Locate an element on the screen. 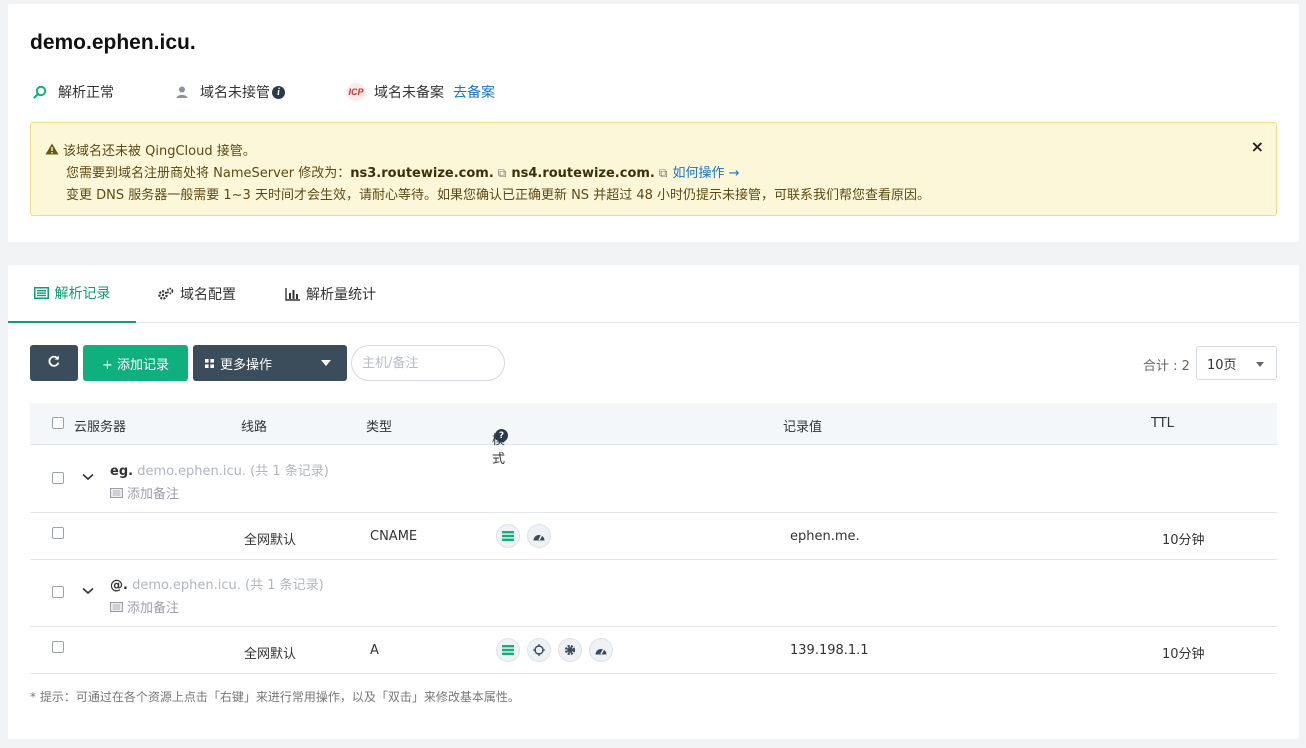 The image size is (1306, 748). tab-bar: 解析记录 域名配置 解析量统计 is located at coordinates (653, 294).